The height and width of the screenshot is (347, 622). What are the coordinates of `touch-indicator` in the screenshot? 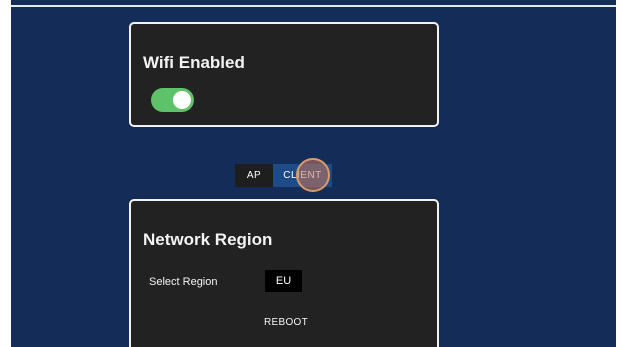 It's located at (313, 175).